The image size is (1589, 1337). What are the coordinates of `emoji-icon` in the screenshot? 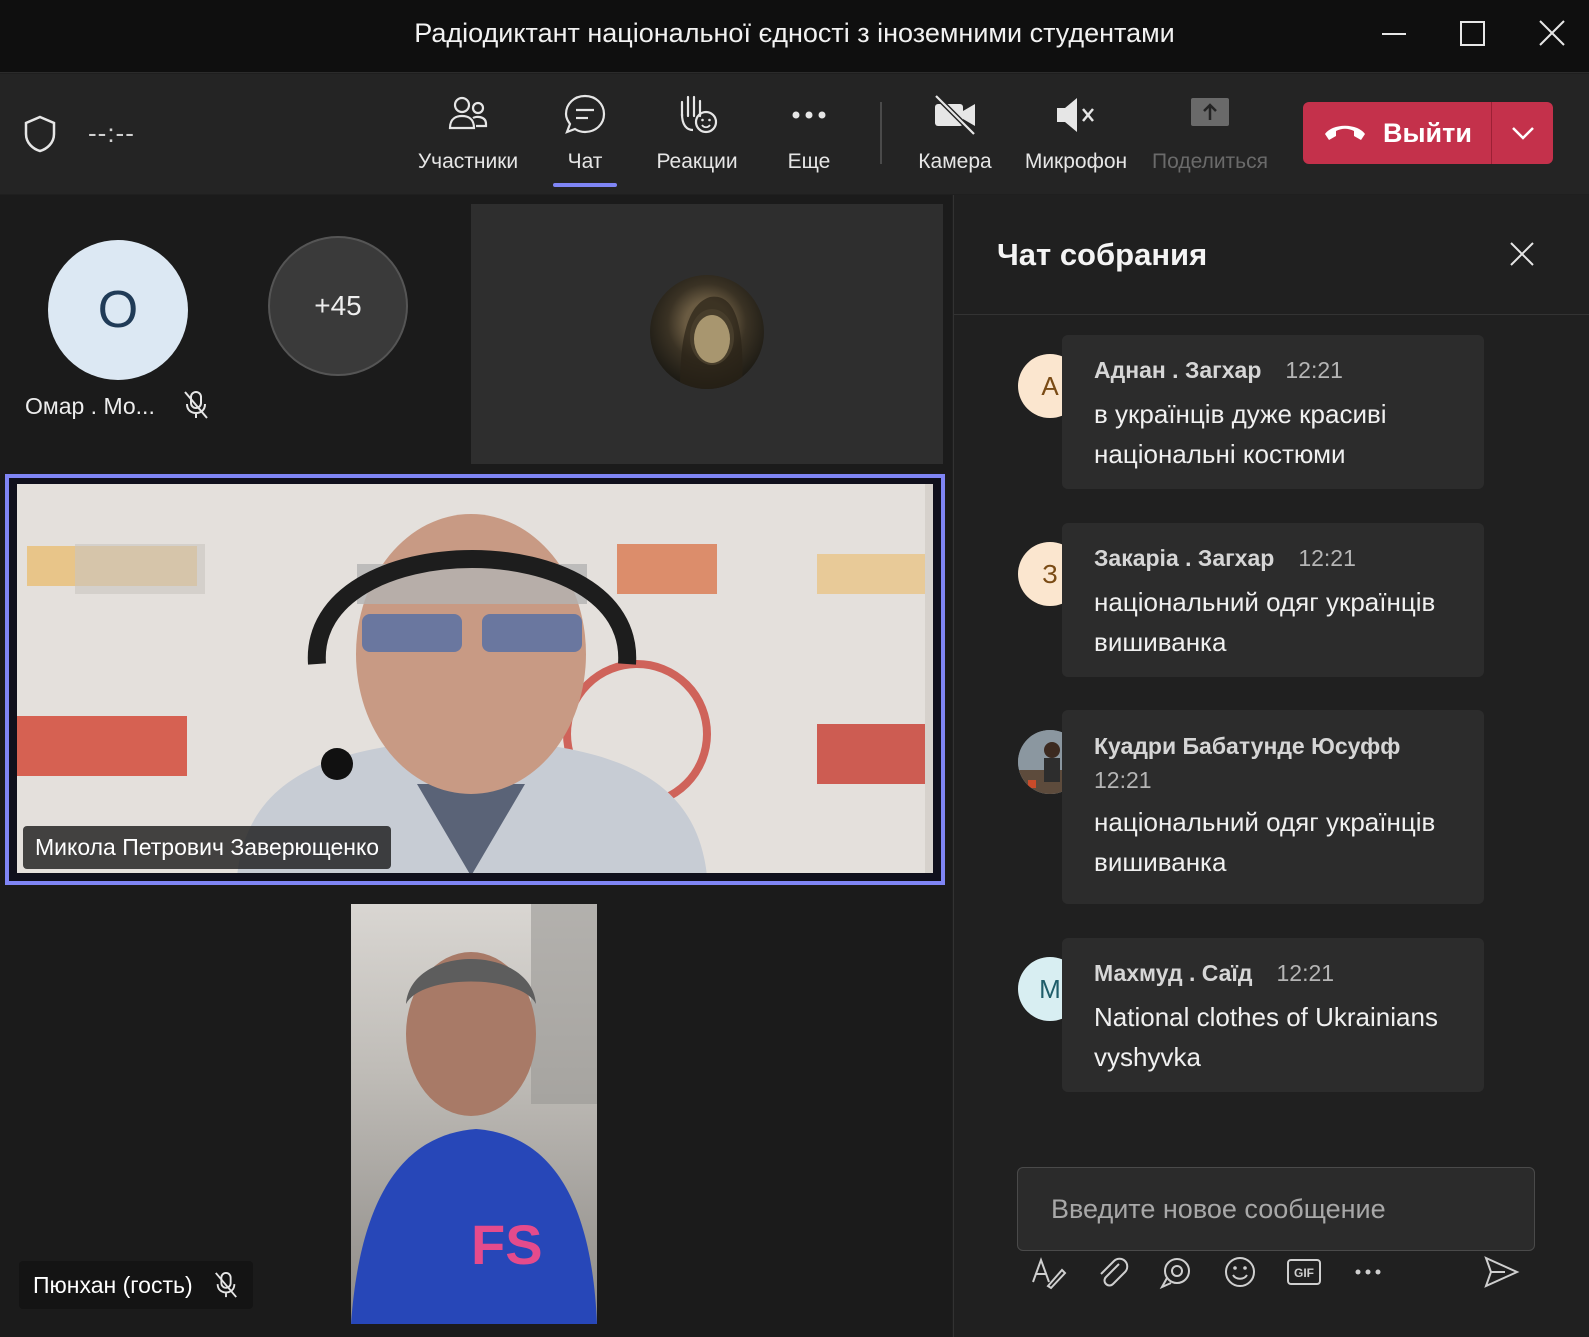 It's located at (1240, 1272).